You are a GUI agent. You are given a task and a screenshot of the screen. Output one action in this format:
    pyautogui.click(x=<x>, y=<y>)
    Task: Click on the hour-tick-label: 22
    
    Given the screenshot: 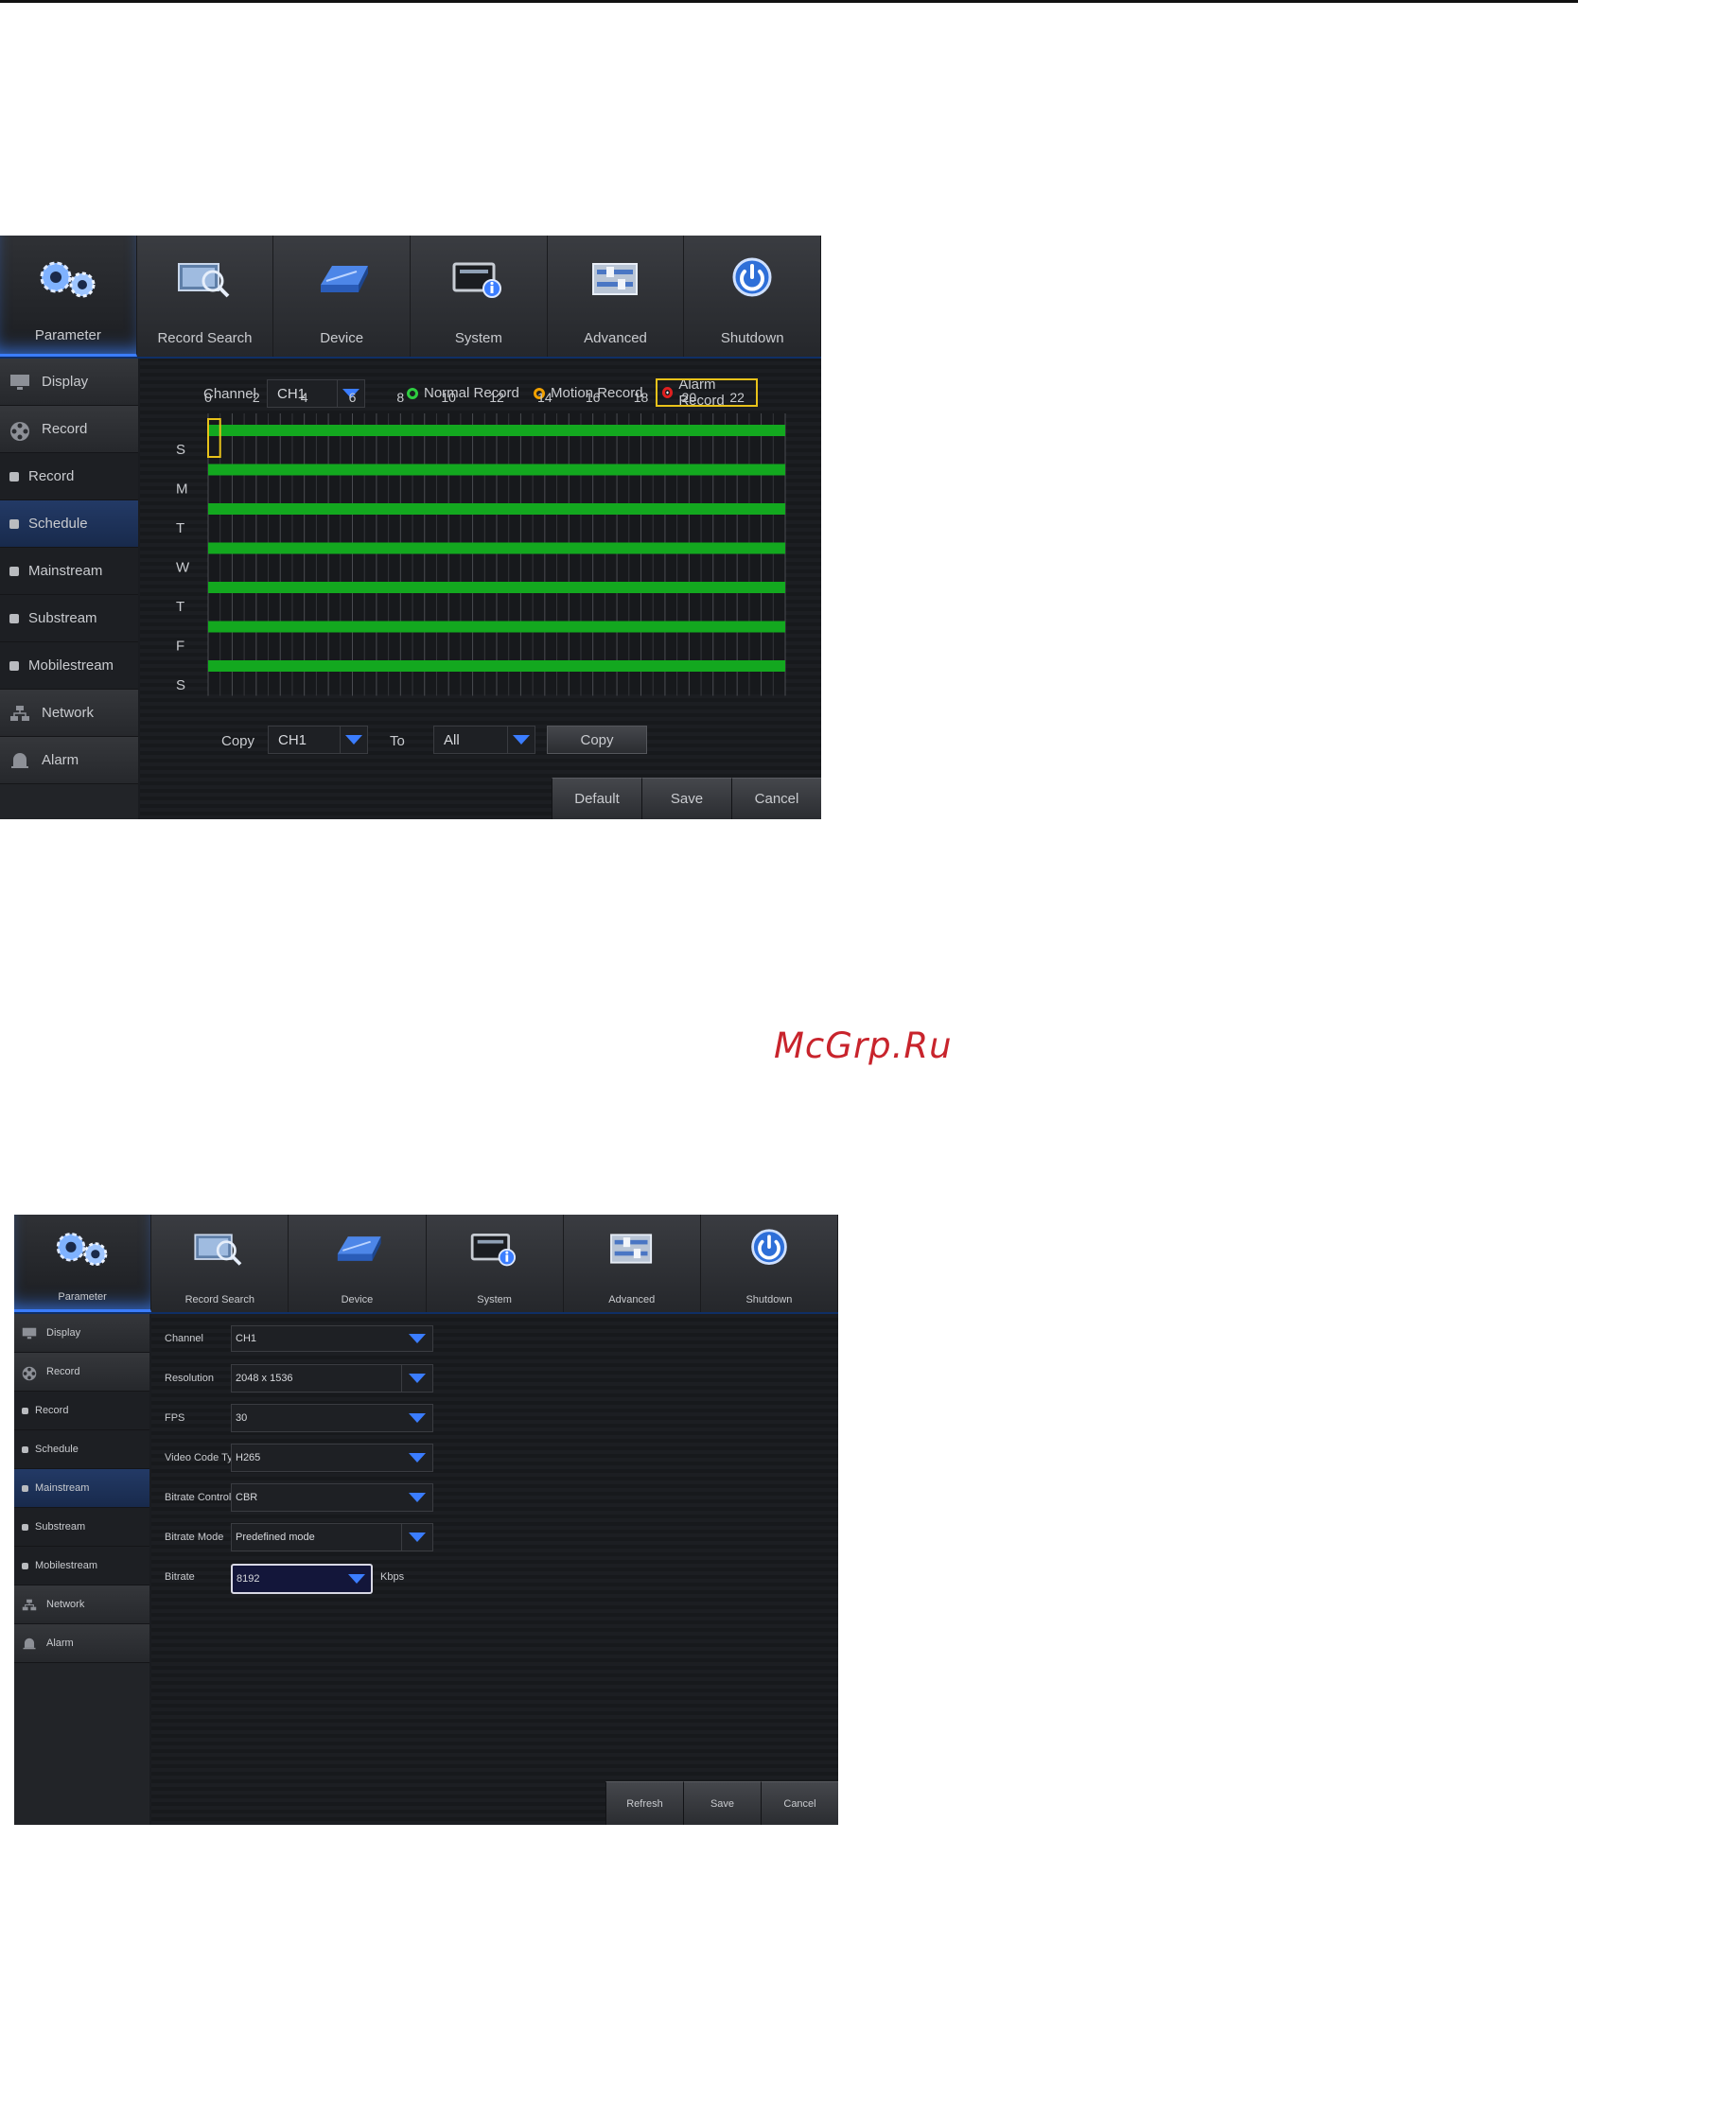 What is the action you would take?
    pyautogui.click(x=737, y=397)
    